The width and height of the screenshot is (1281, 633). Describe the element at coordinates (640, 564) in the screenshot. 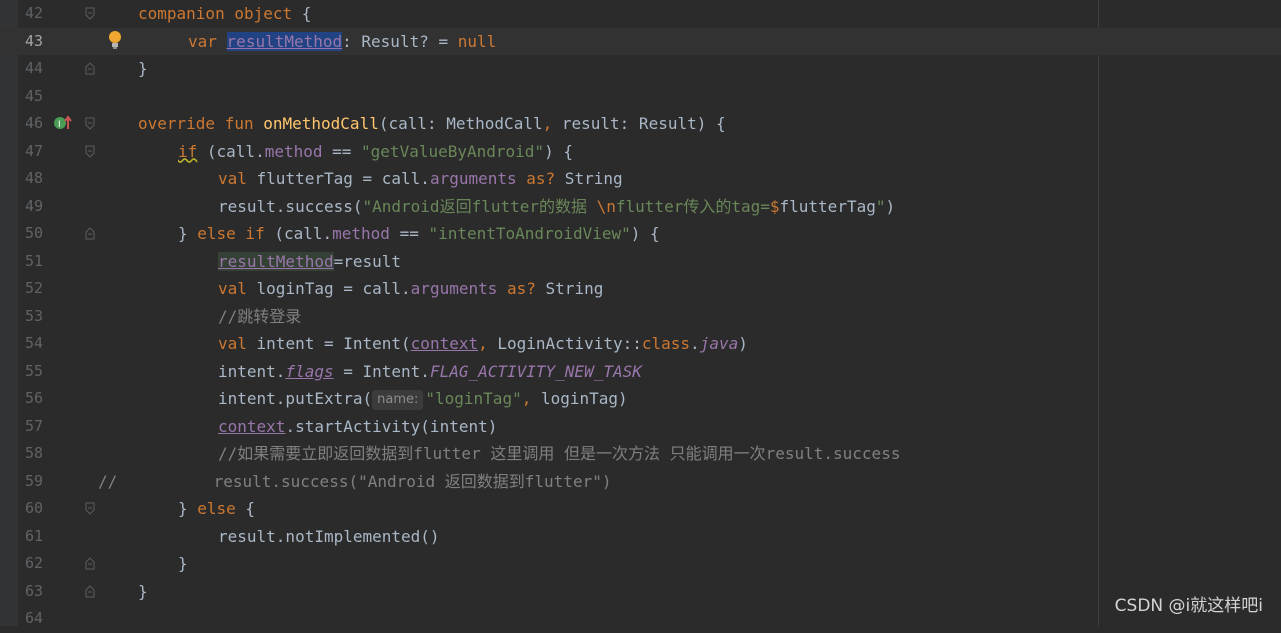

I see `code-line-62: 62 }` at that location.